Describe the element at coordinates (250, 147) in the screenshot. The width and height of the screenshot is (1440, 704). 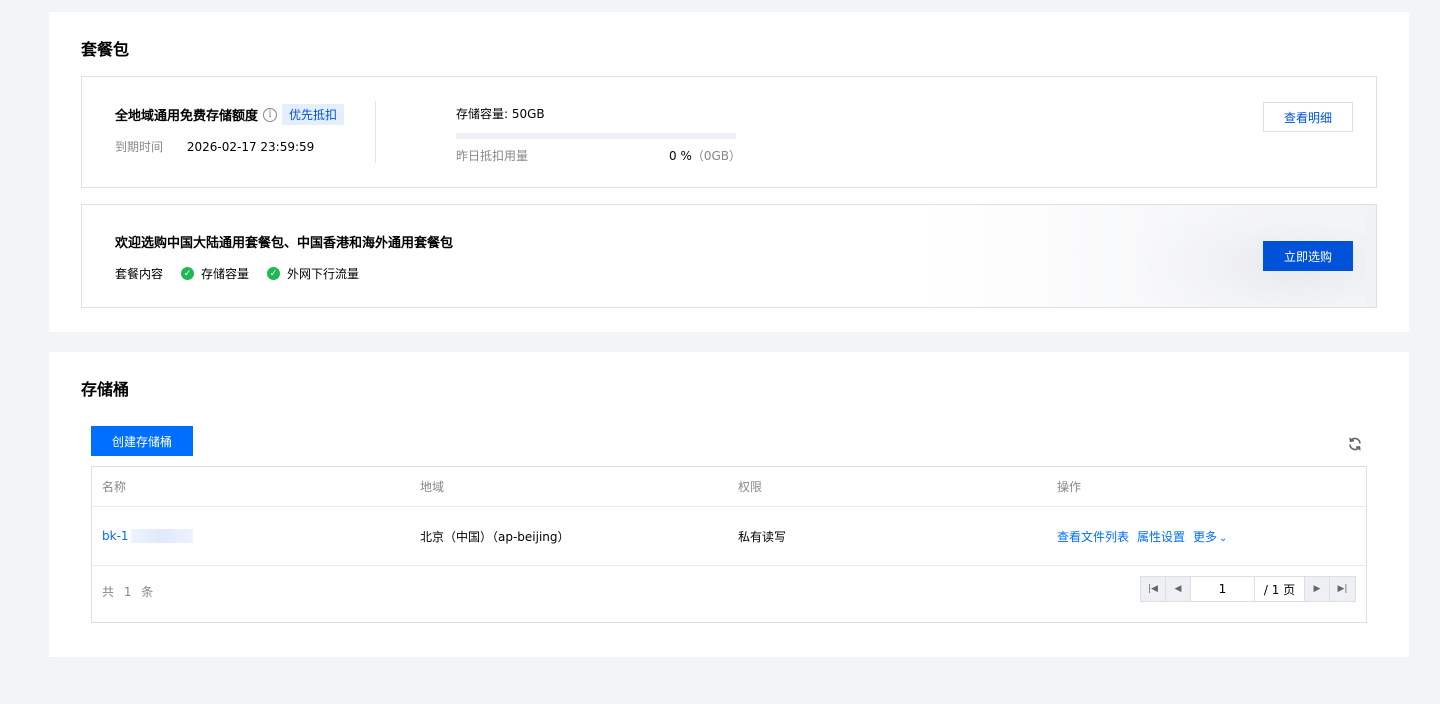
I see `expire-value: 2026-02-17 23:59:59` at that location.